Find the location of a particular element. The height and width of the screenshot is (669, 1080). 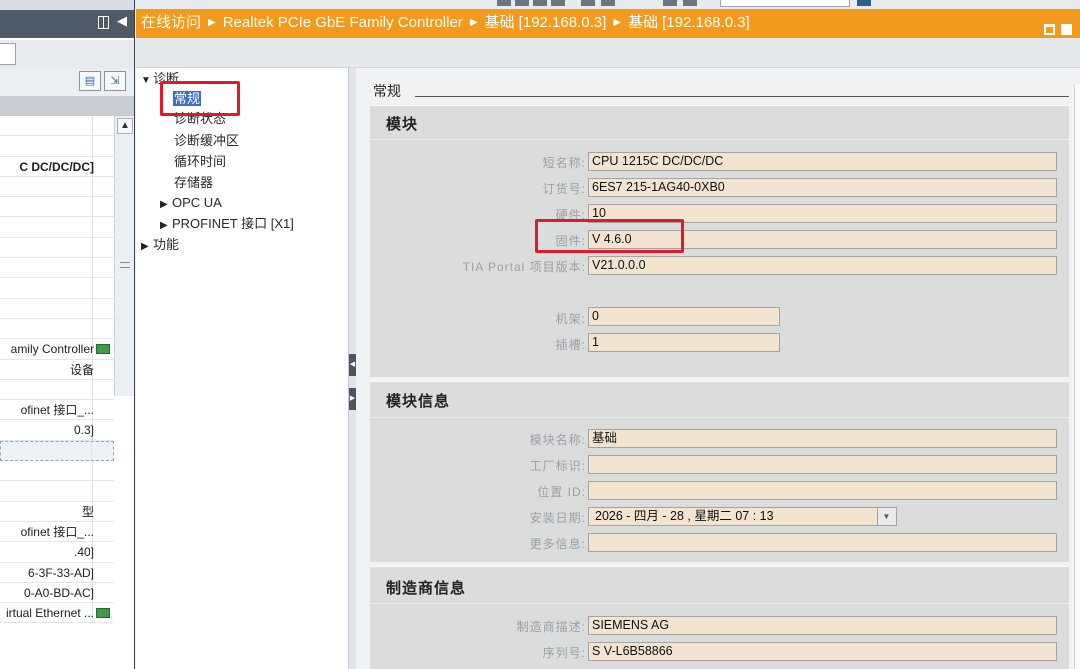

tree-row: 设备 is located at coordinates (57, 369).